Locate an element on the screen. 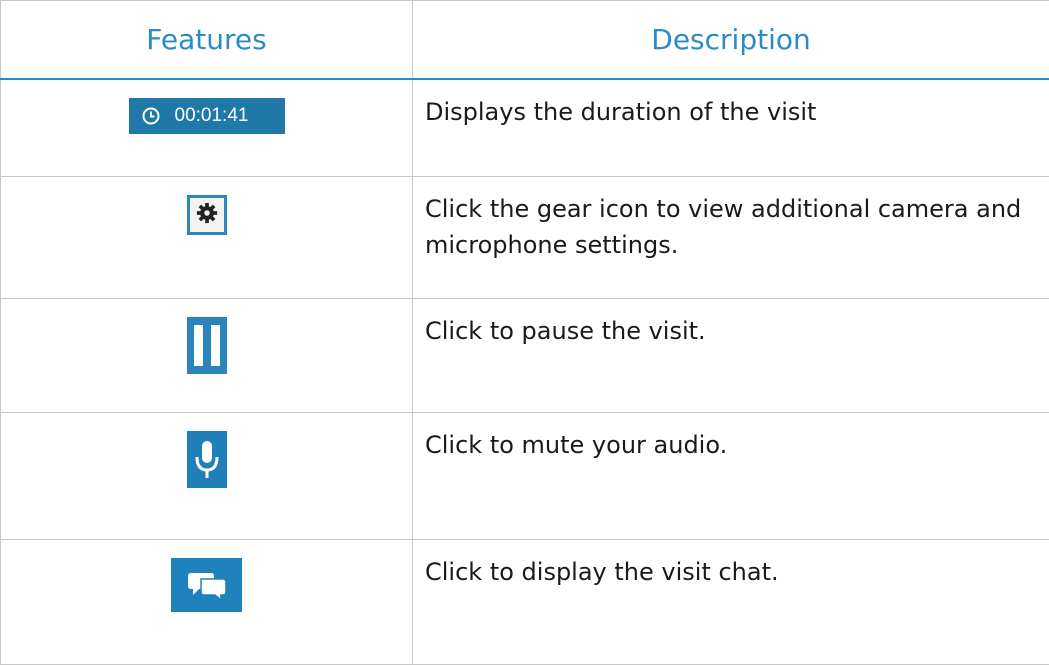 Image resolution: width=1049 pixels, height=665 pixels. clock-icon is located at coordinates (151, 116).